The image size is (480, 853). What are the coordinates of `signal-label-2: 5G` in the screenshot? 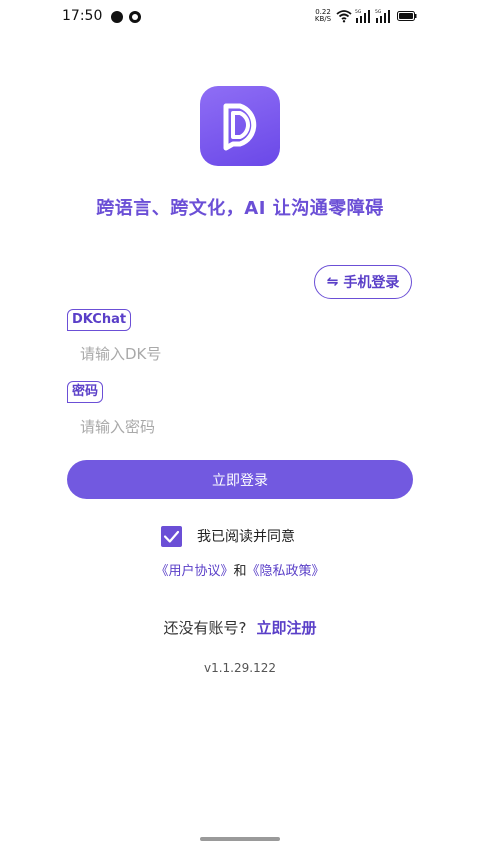 It's located at (378, 12).